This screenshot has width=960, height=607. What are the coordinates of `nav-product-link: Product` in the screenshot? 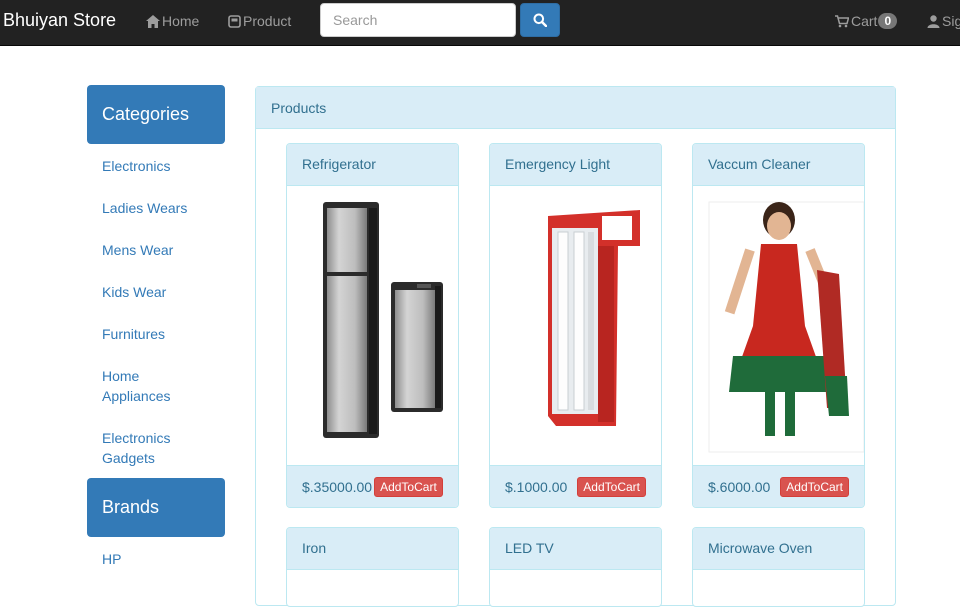 It's located at (259, 21).